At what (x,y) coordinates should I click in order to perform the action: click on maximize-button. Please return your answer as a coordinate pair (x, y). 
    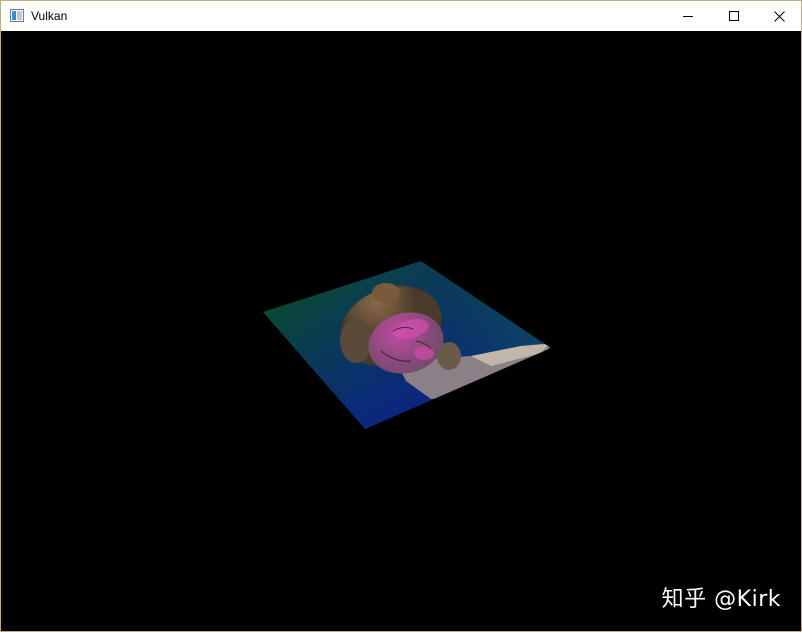
    Looking at the image, I should click on (734, 16).